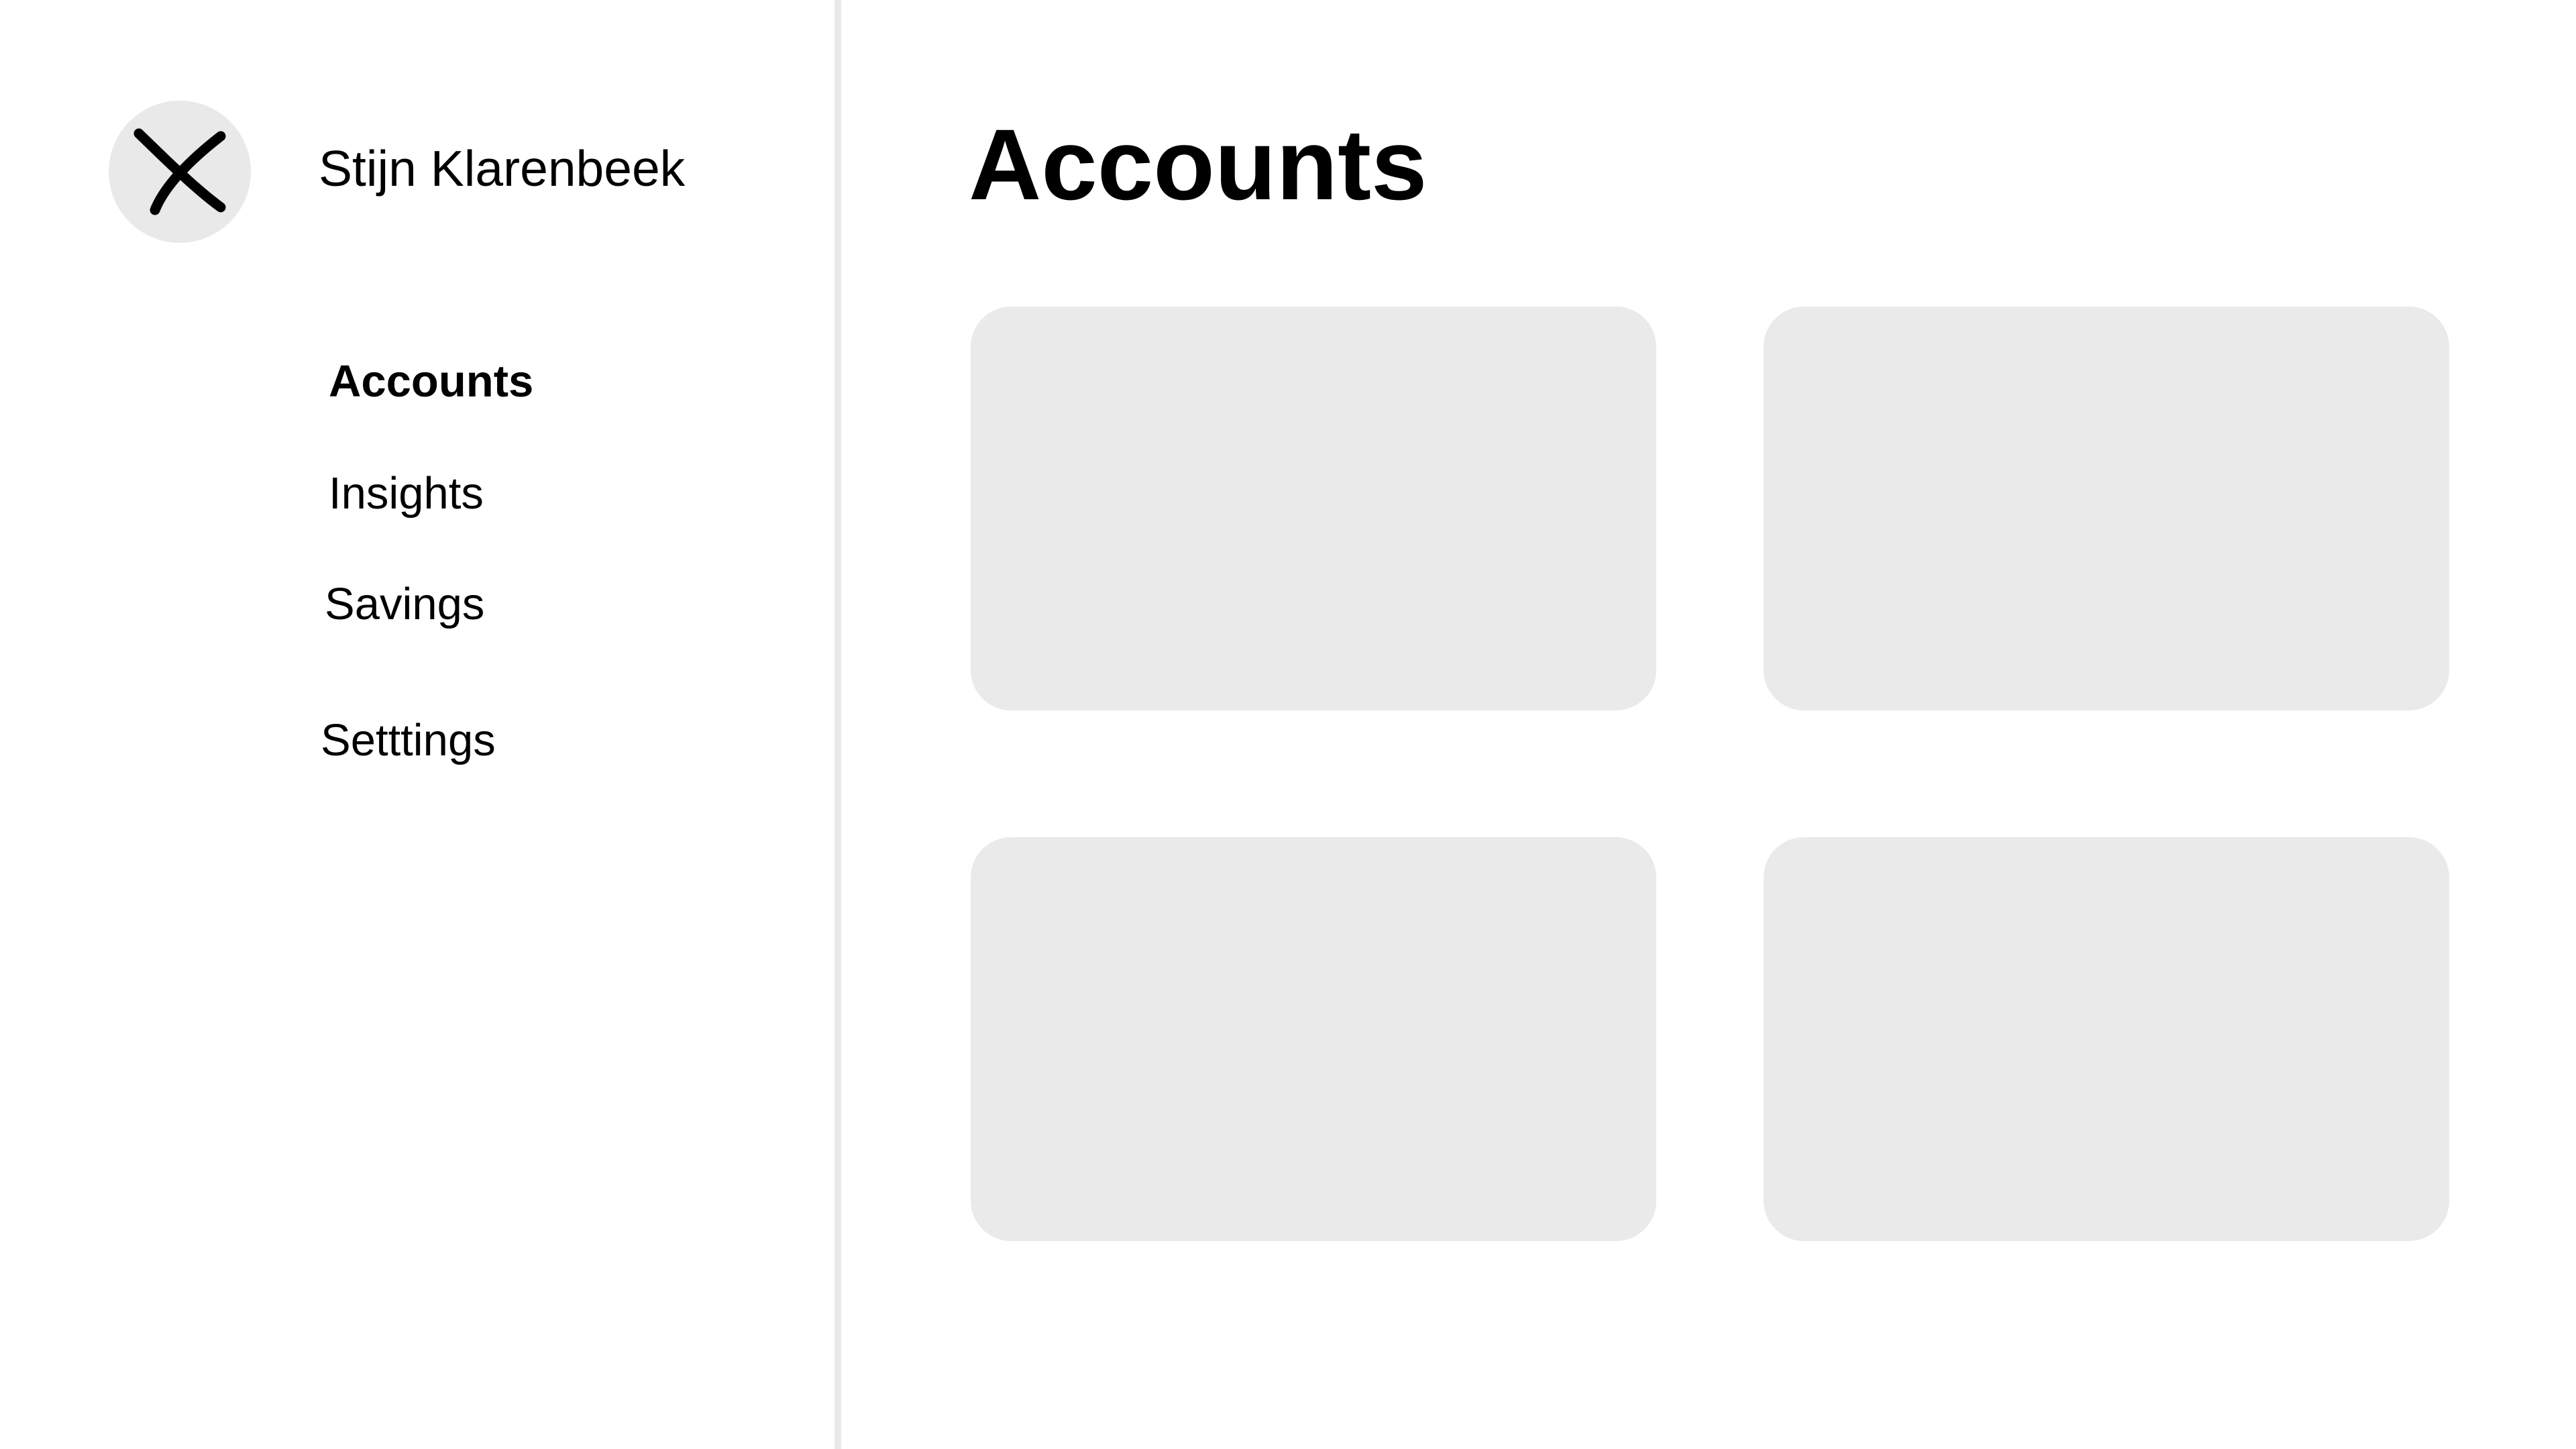  I want to click on sidebar-item-settings: Setttings, so click(408, 740).